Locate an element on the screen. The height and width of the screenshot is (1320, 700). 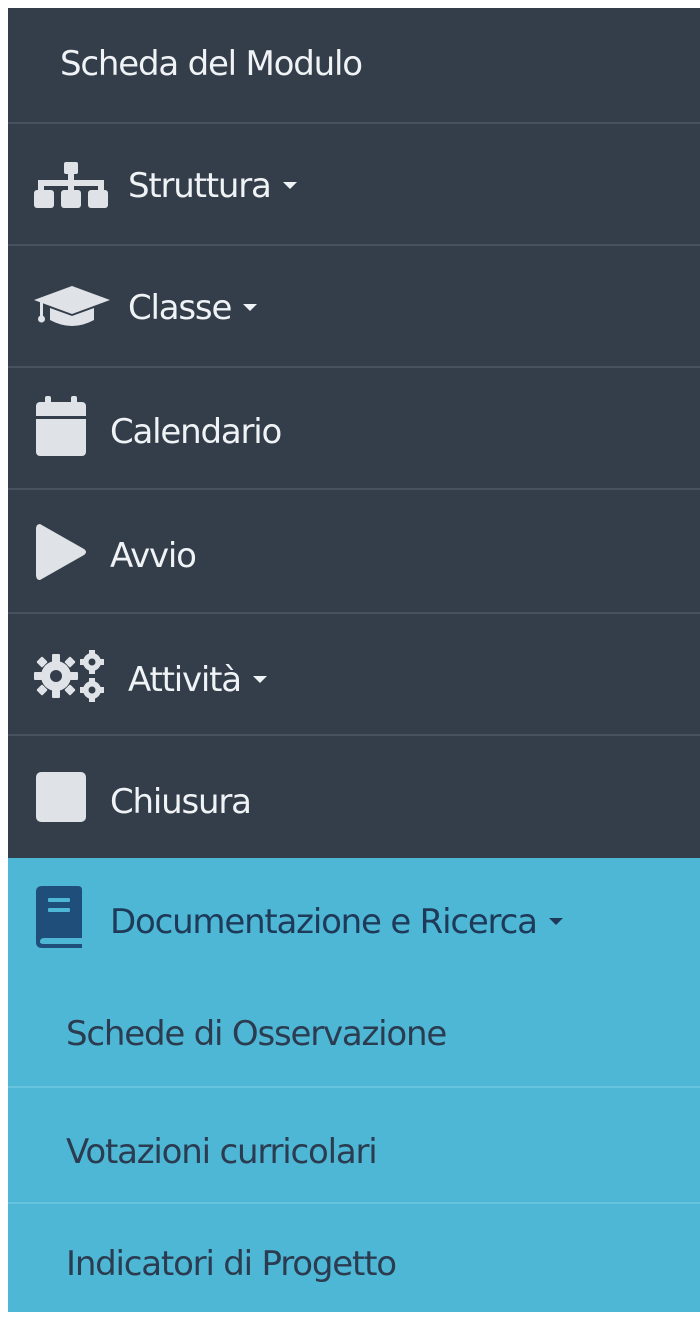
play-icon is located at coordinates (61, 552).